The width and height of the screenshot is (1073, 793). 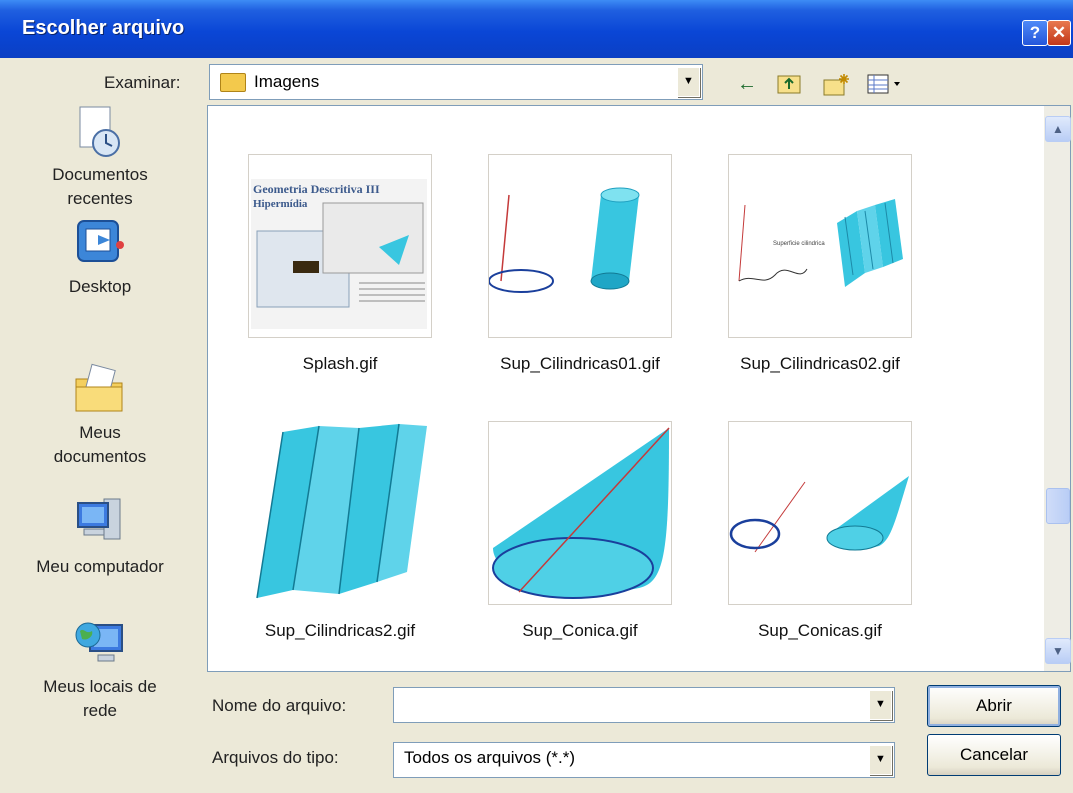 I want to click on place-desktop: Desktop, so click(x=100, y=257).